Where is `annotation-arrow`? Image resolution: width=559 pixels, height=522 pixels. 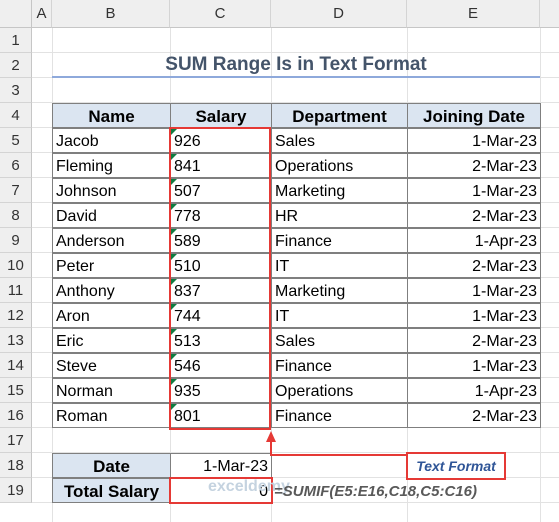
annotation-arrow is located at coordinates (336, 443).